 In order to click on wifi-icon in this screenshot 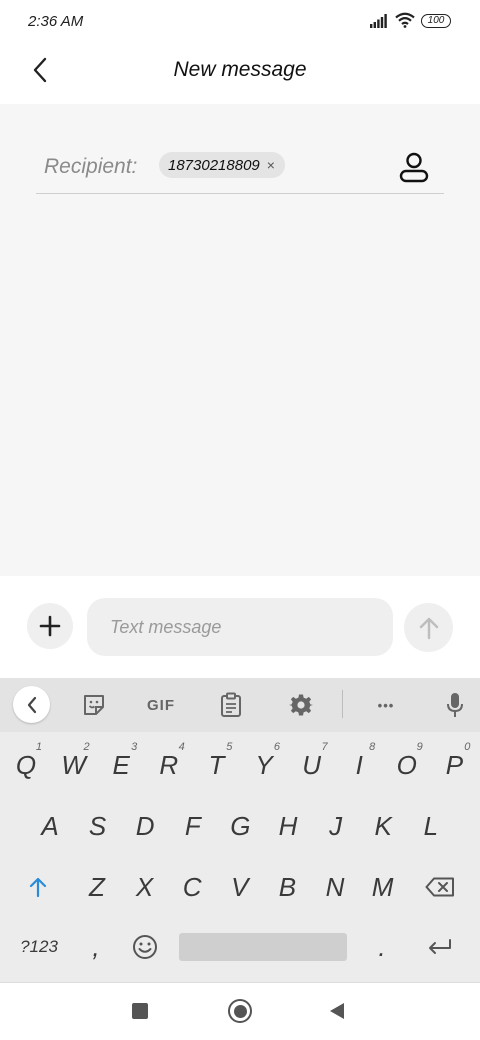, I will do `click(405, 20)`.